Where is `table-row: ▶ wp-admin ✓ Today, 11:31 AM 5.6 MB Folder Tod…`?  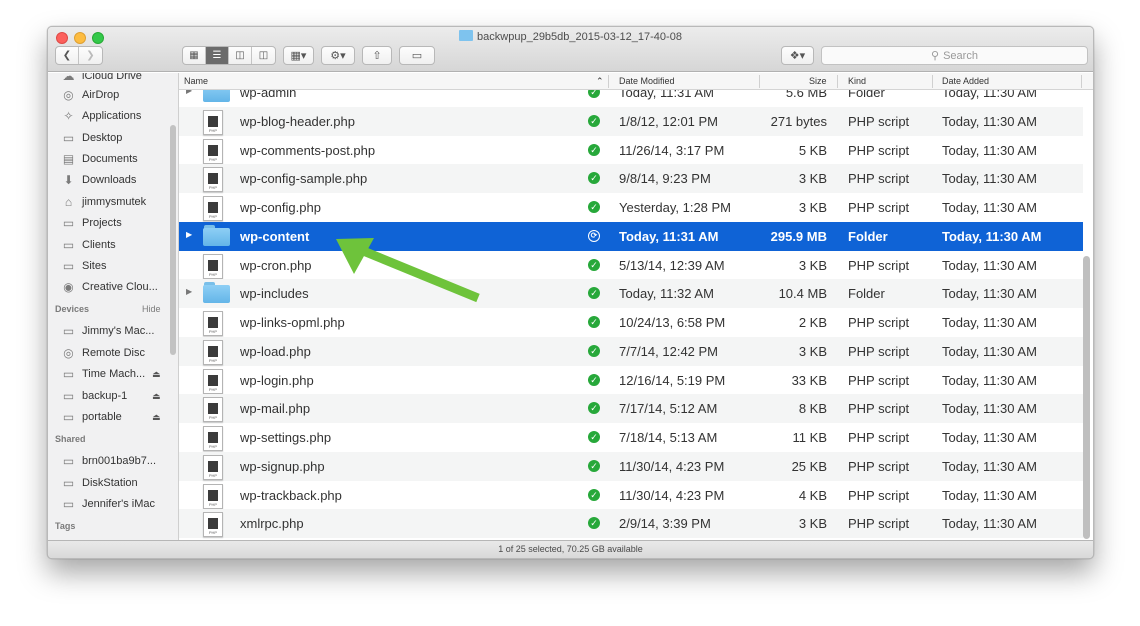
table-row: ▶ wp-admin ✓ Today, 11:31 AM 5.6 MB Folder Tod… is located at coordinates (631, 98).